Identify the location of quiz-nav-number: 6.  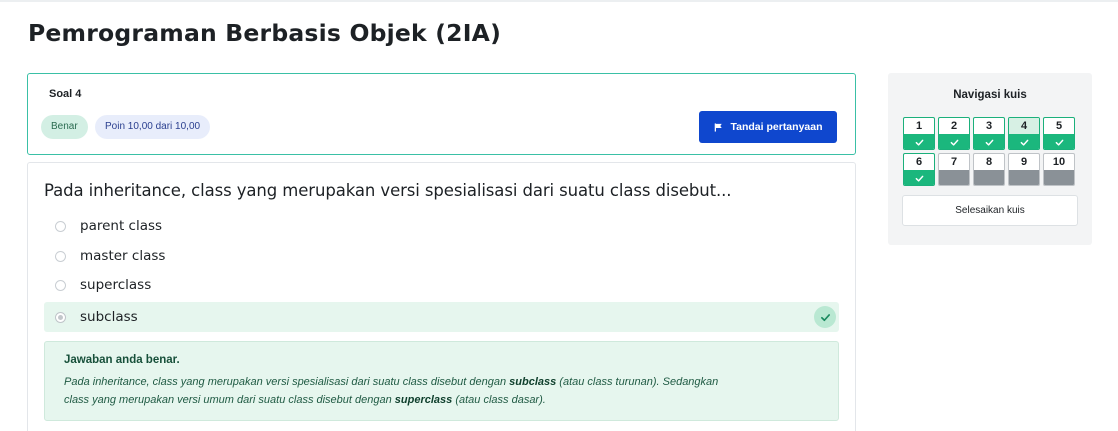
(919, 162).